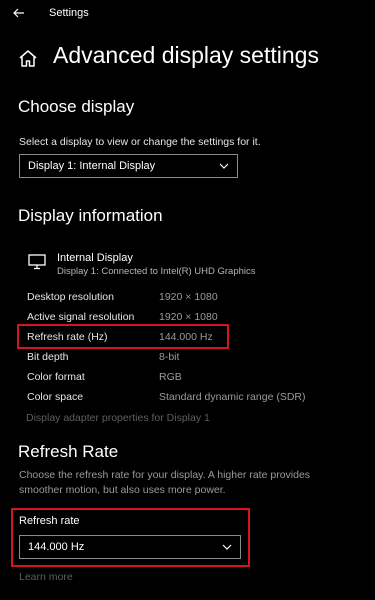 This screenshot has width=375, height=600. Describe the element at coordinates (188, 317) in the screenshot. I see `info-value-active-signal-resolution: 1920 × 1080` at that location.